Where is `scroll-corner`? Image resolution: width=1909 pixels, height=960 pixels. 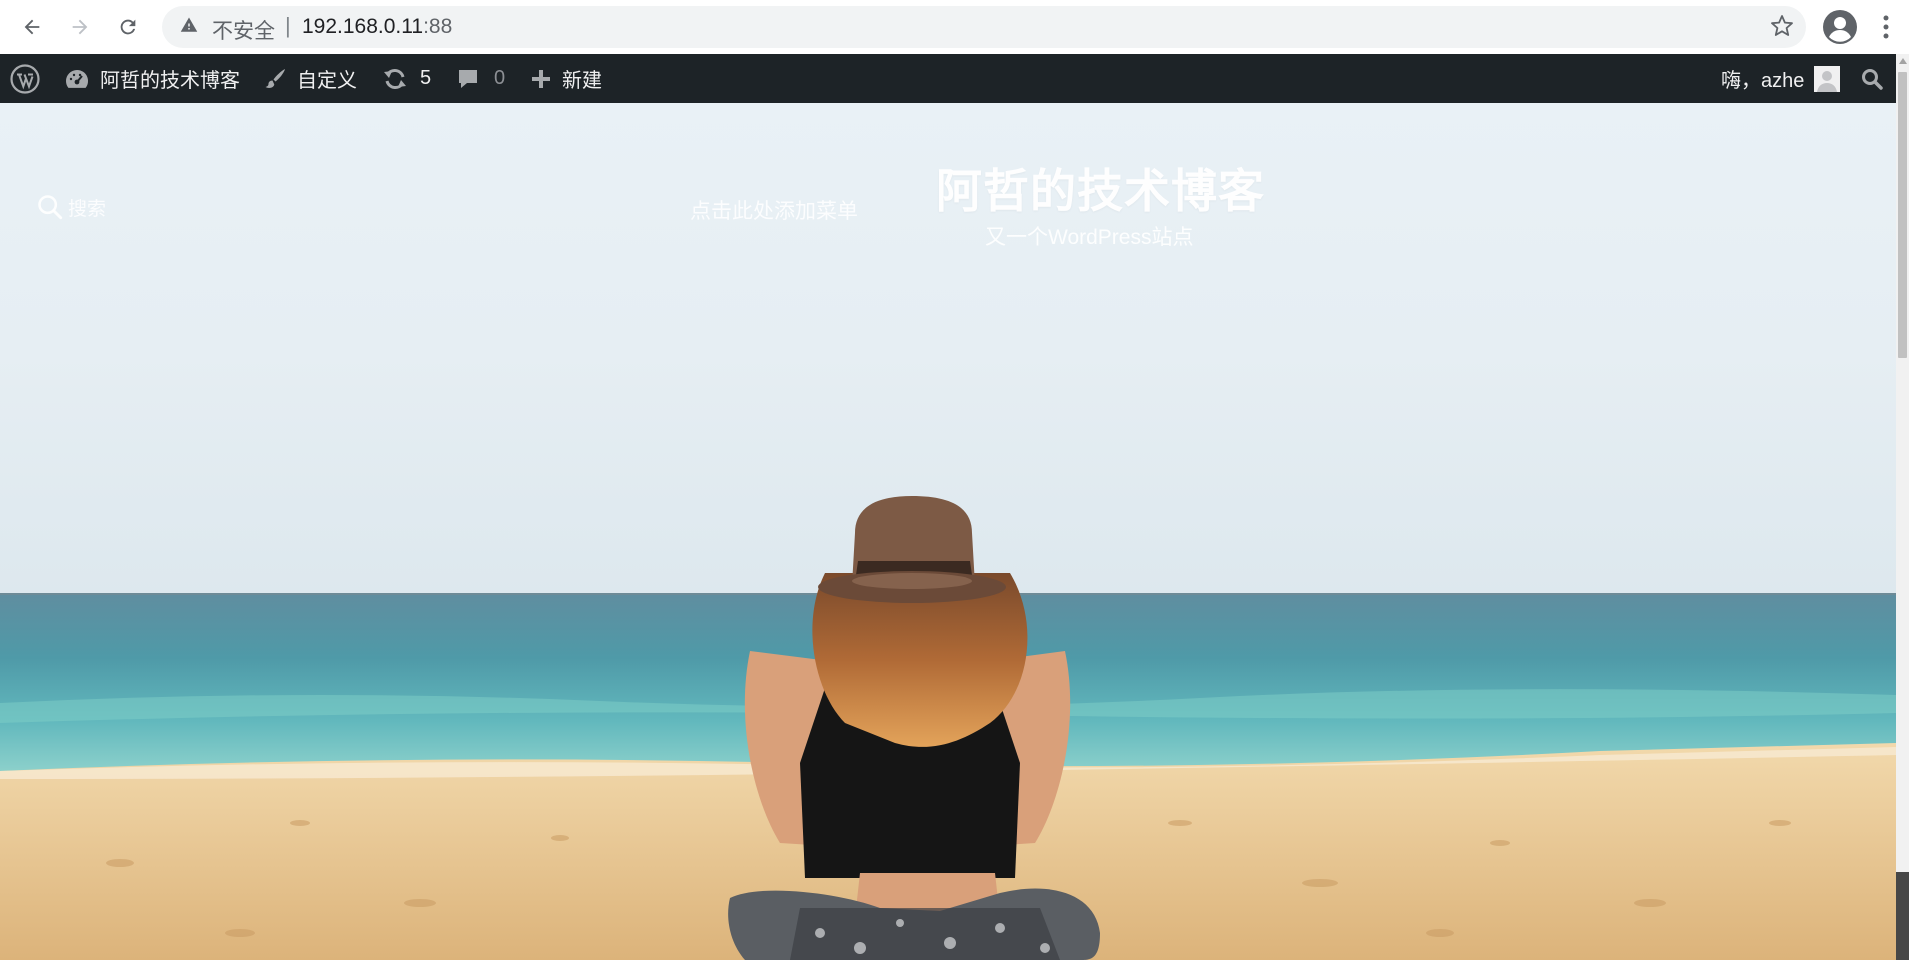 scroll-corner is located at coordinates (1902, 916).